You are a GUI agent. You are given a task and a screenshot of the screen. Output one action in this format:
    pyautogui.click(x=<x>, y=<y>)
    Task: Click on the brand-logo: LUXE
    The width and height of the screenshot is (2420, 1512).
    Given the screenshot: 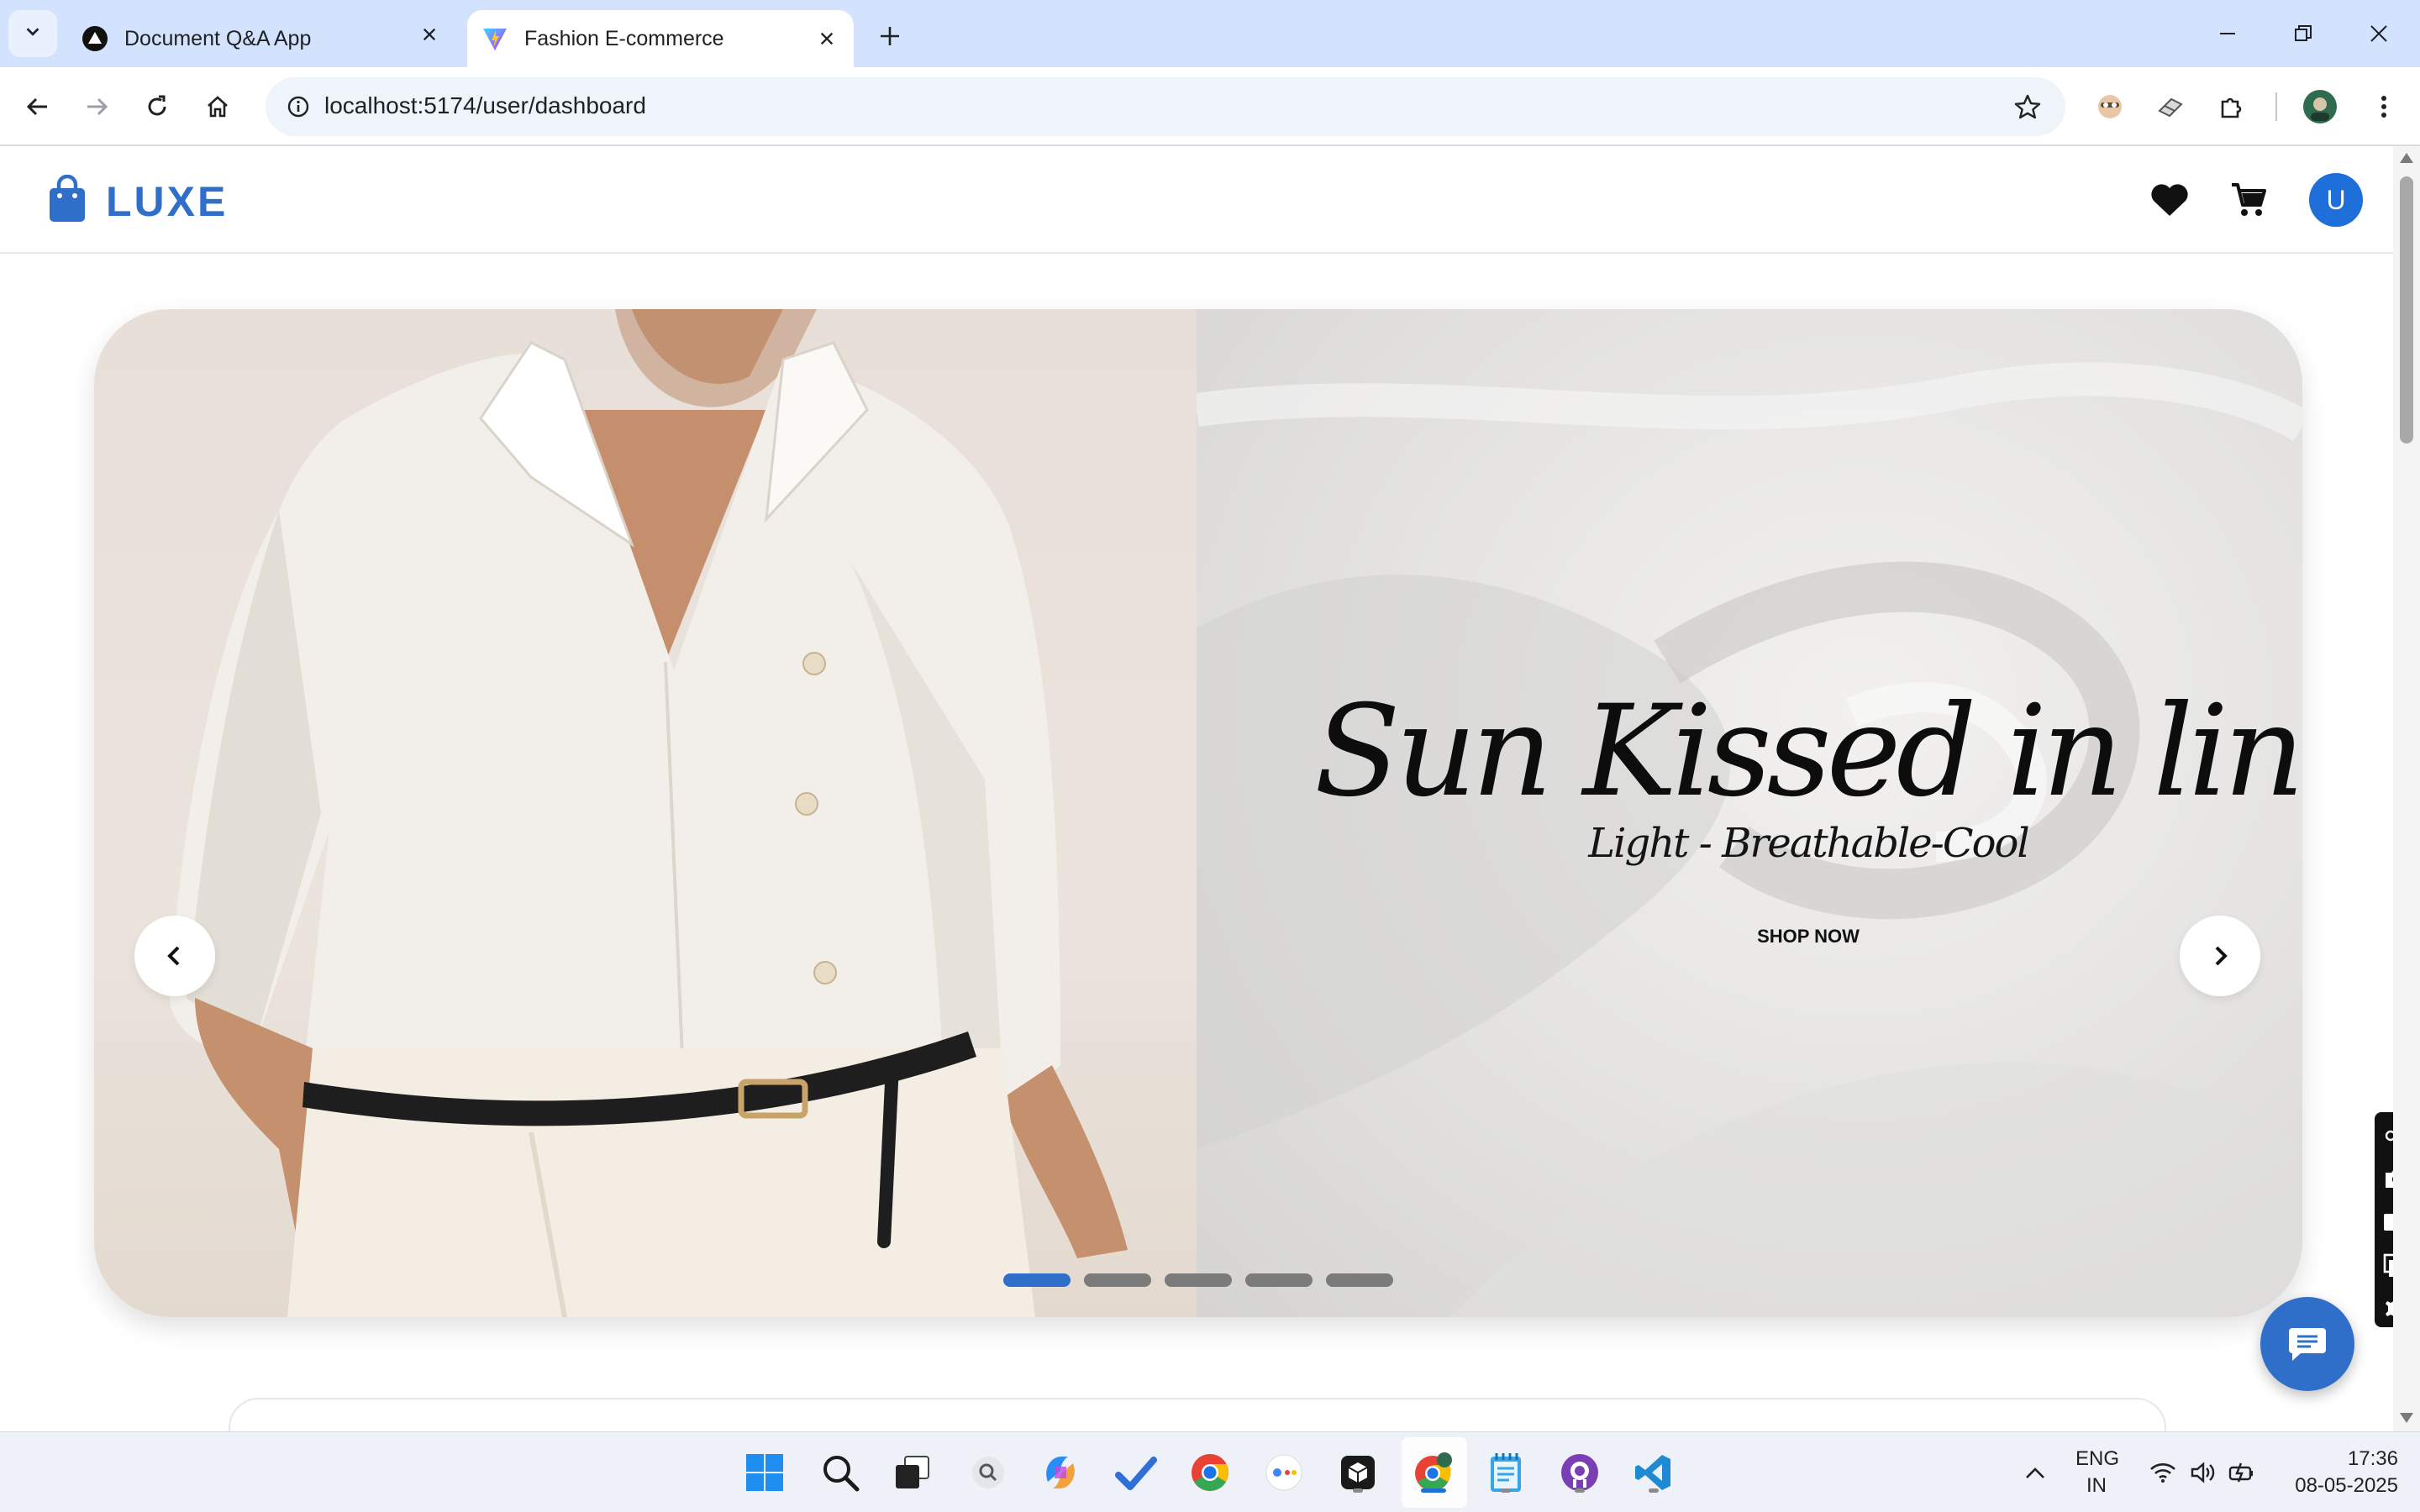 What is the action you would take?
    pyautogui.click(x=138, y=201)
    